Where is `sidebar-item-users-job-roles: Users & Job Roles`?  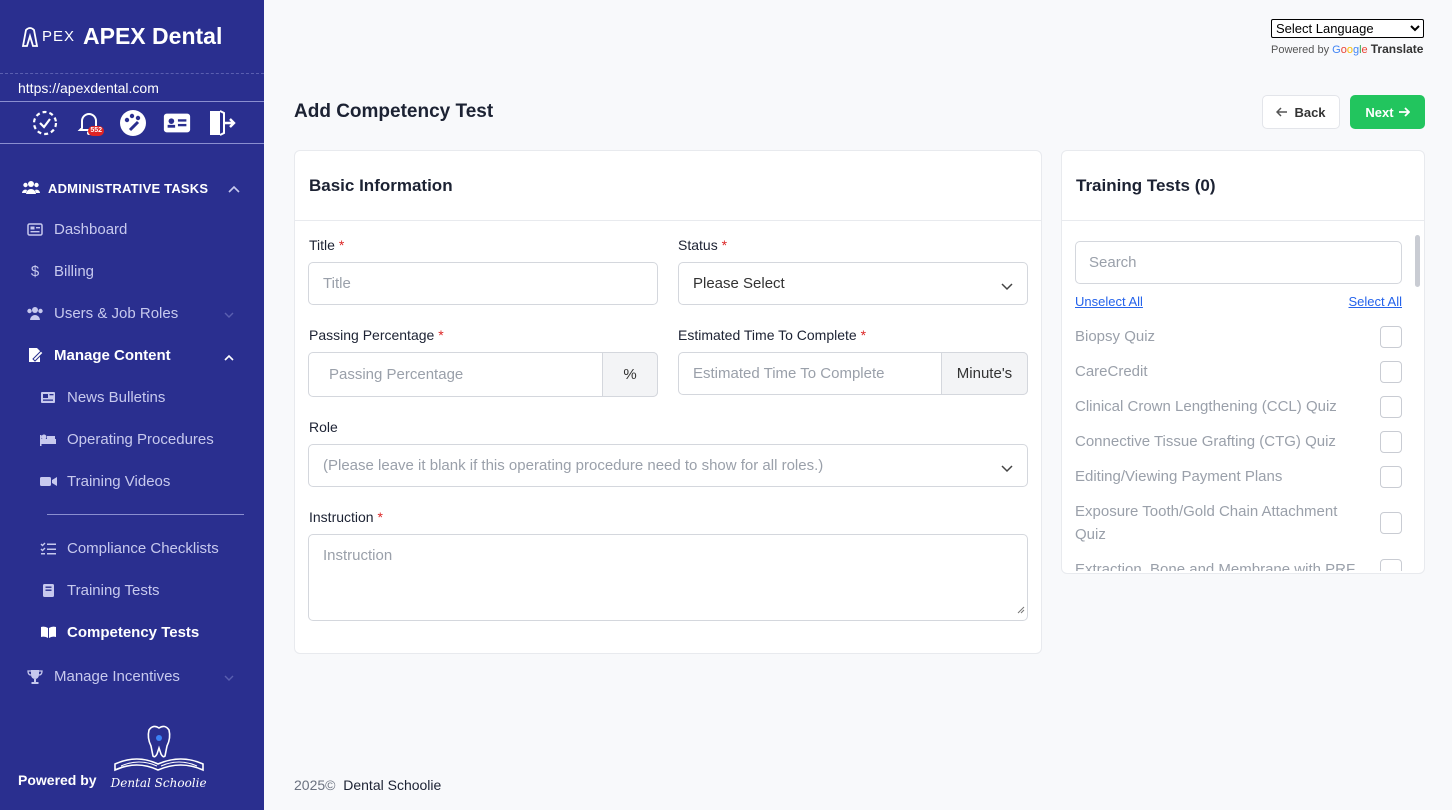 sidebar-item-users-job-roles: Users & Job Roles is located at coordinates (132, 313).